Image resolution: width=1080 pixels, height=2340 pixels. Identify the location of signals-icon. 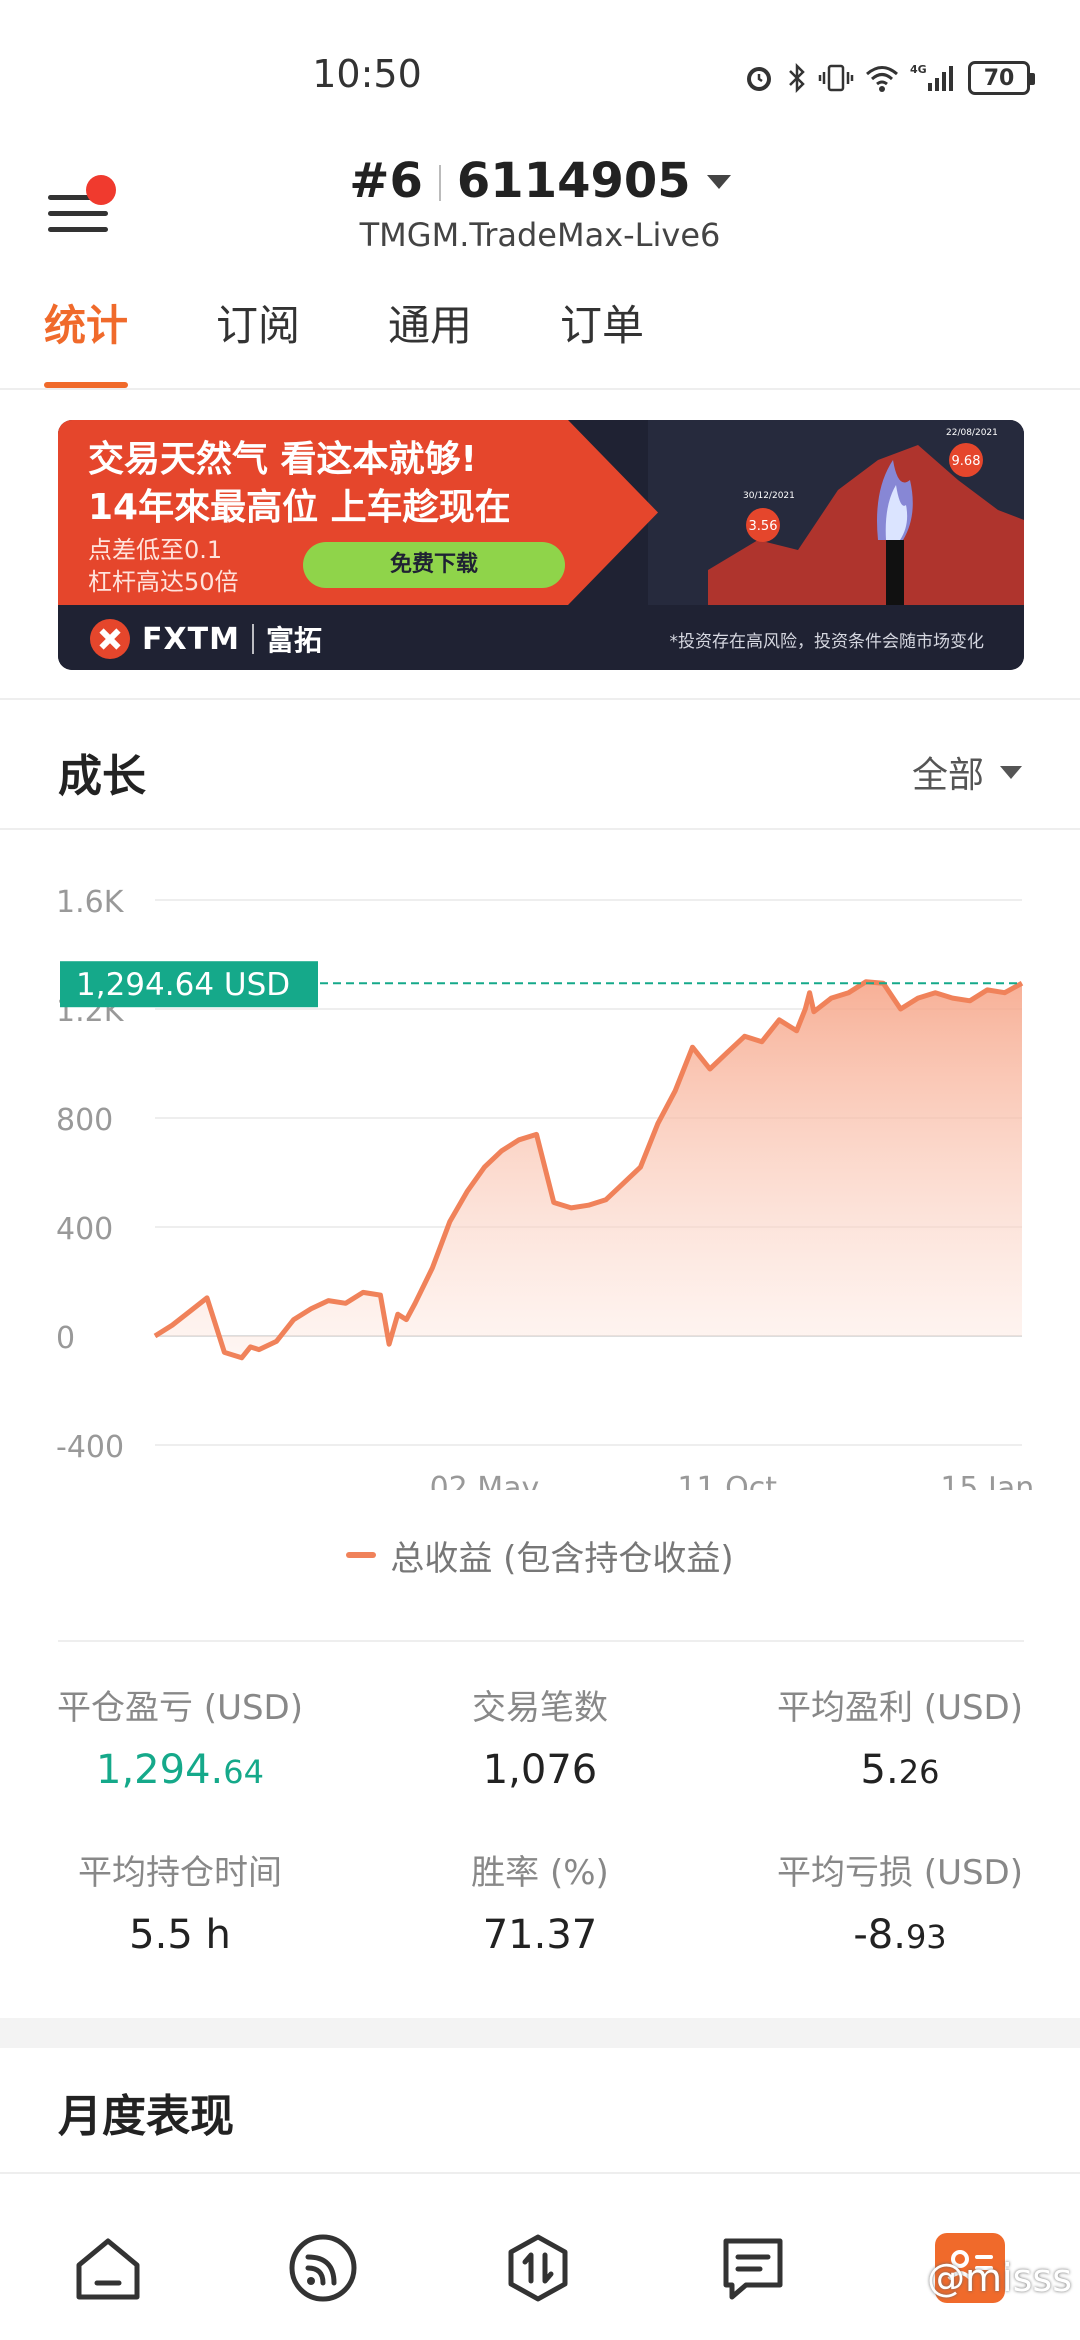
(323, 2268).